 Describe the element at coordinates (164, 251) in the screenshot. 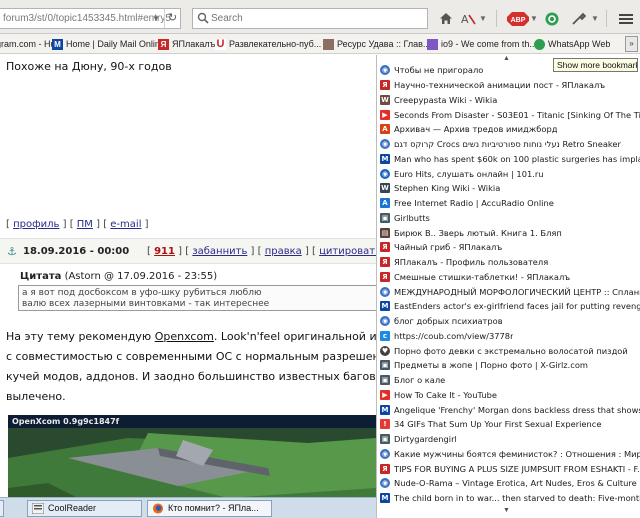

I see `post-number-link: 911` at that location.